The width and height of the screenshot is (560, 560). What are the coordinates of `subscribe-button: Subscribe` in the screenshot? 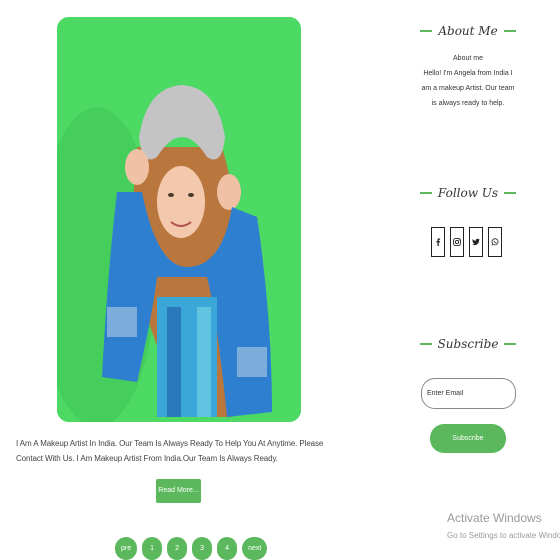 It's located at (468, 438).